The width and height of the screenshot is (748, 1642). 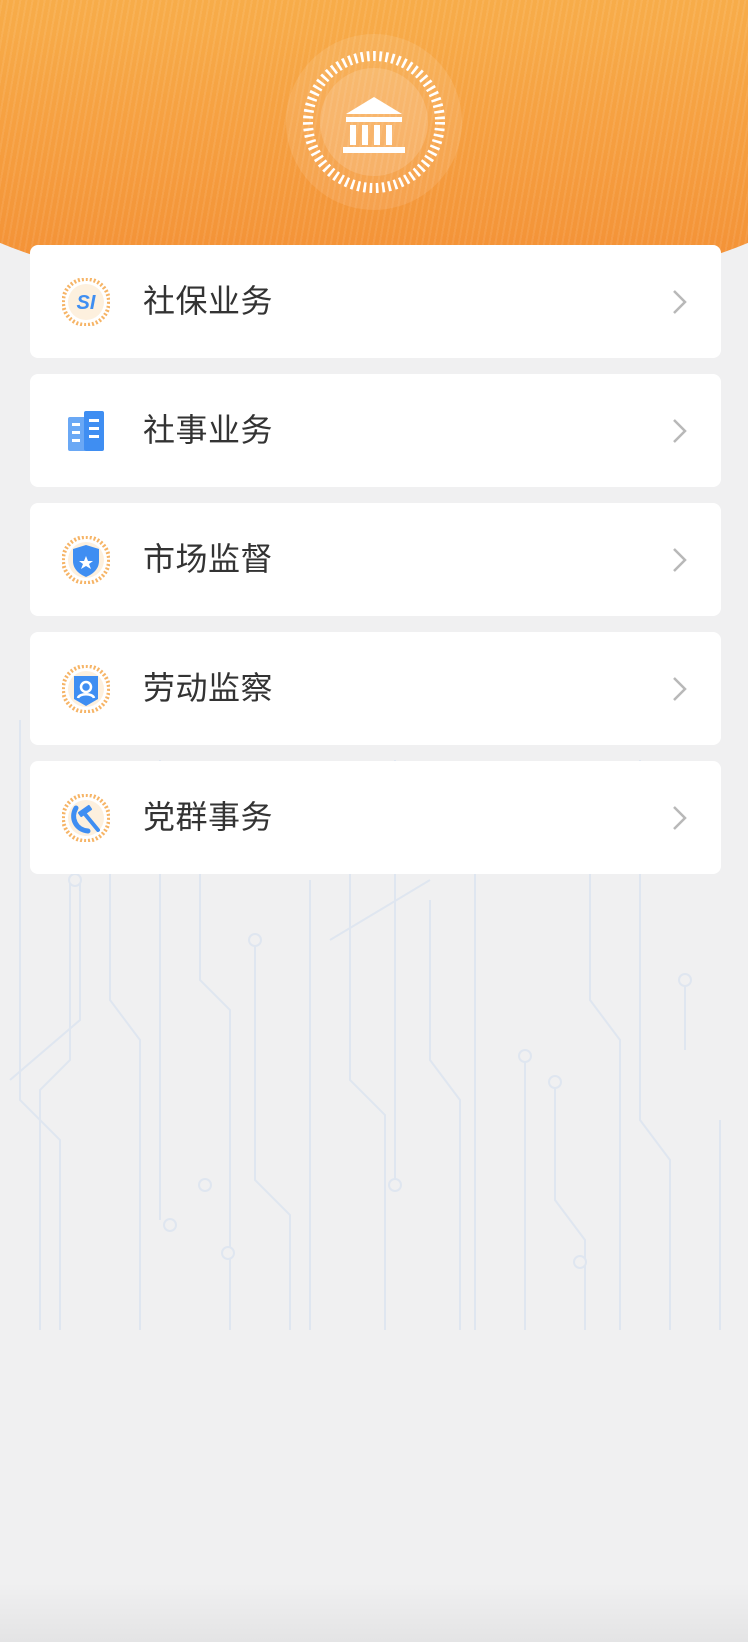 I want to click on government-building-icon, so click(x=374, y=122).